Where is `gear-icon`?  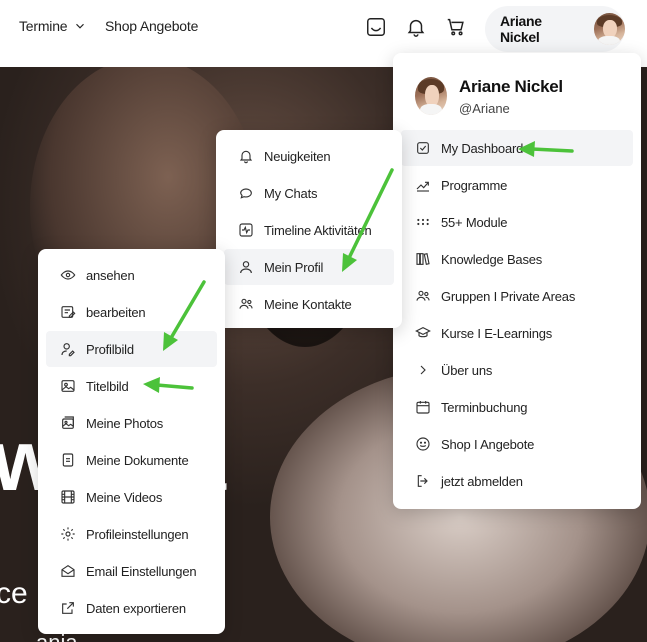 gear-icon is located at coordinates (68, 534).